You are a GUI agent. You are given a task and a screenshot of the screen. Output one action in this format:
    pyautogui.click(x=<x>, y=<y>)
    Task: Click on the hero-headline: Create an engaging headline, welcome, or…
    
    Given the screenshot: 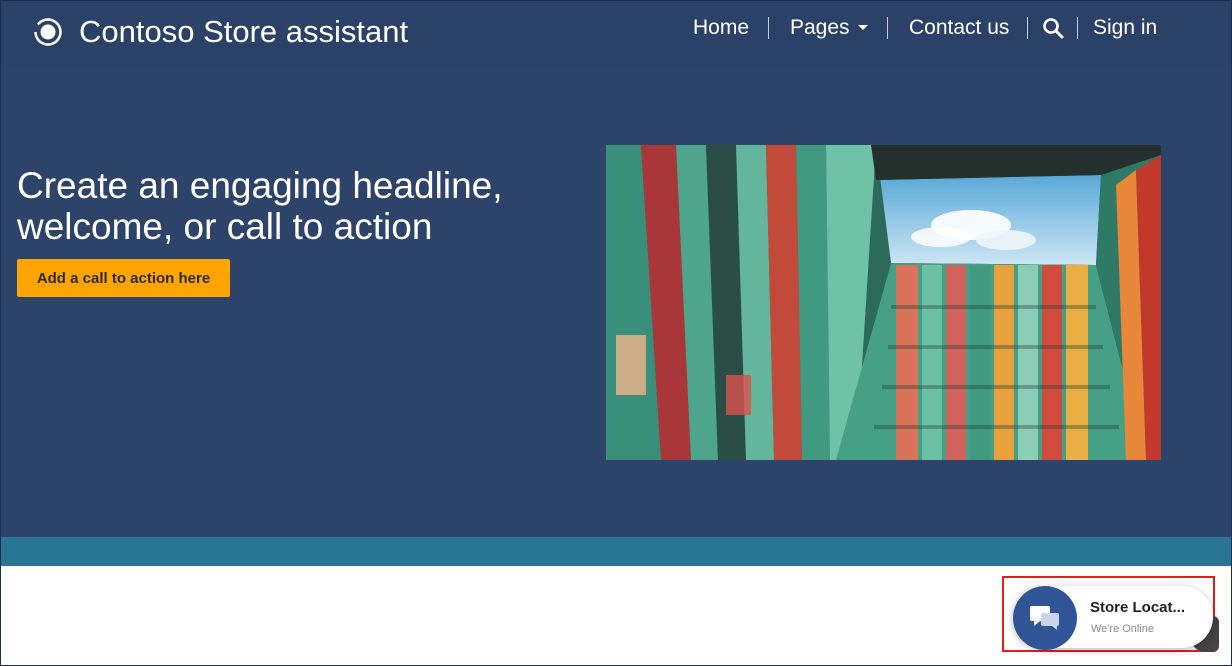 What is the action you would take?
    pyautogui.click(x=297, y=206)
    